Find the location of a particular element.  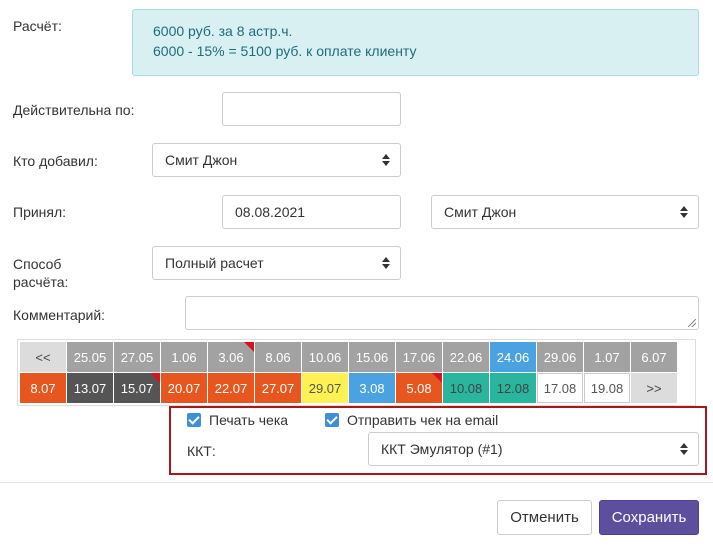

print-receipt-checkbox is located at coordinates (194, 420).